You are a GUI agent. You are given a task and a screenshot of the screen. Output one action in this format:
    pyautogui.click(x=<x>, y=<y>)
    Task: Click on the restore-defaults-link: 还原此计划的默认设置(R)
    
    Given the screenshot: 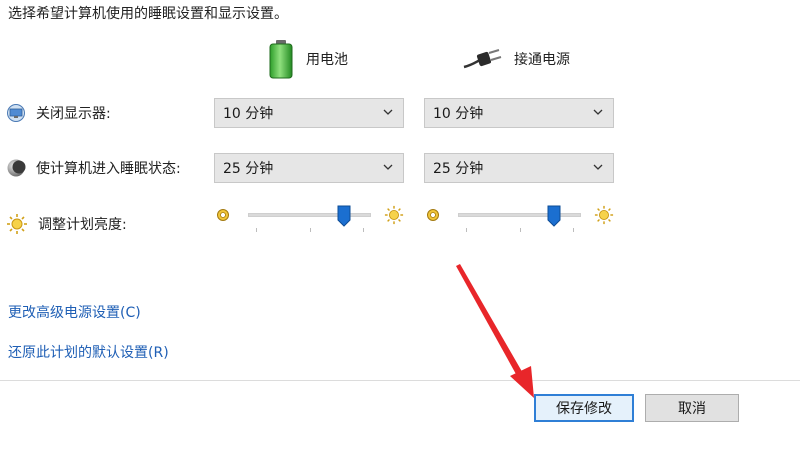 What is the action you would take?
    pyautogui.click(x=88, y=352)
    